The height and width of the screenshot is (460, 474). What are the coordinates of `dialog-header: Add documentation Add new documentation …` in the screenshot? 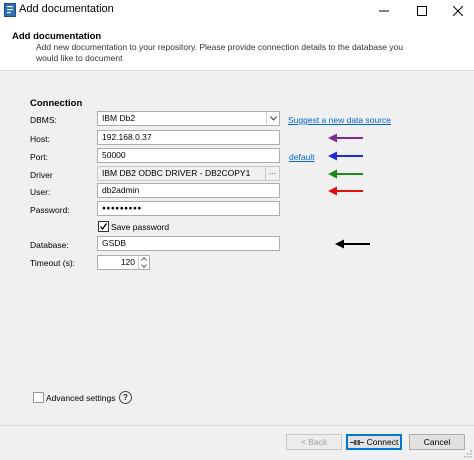 It's located at (237, 46).